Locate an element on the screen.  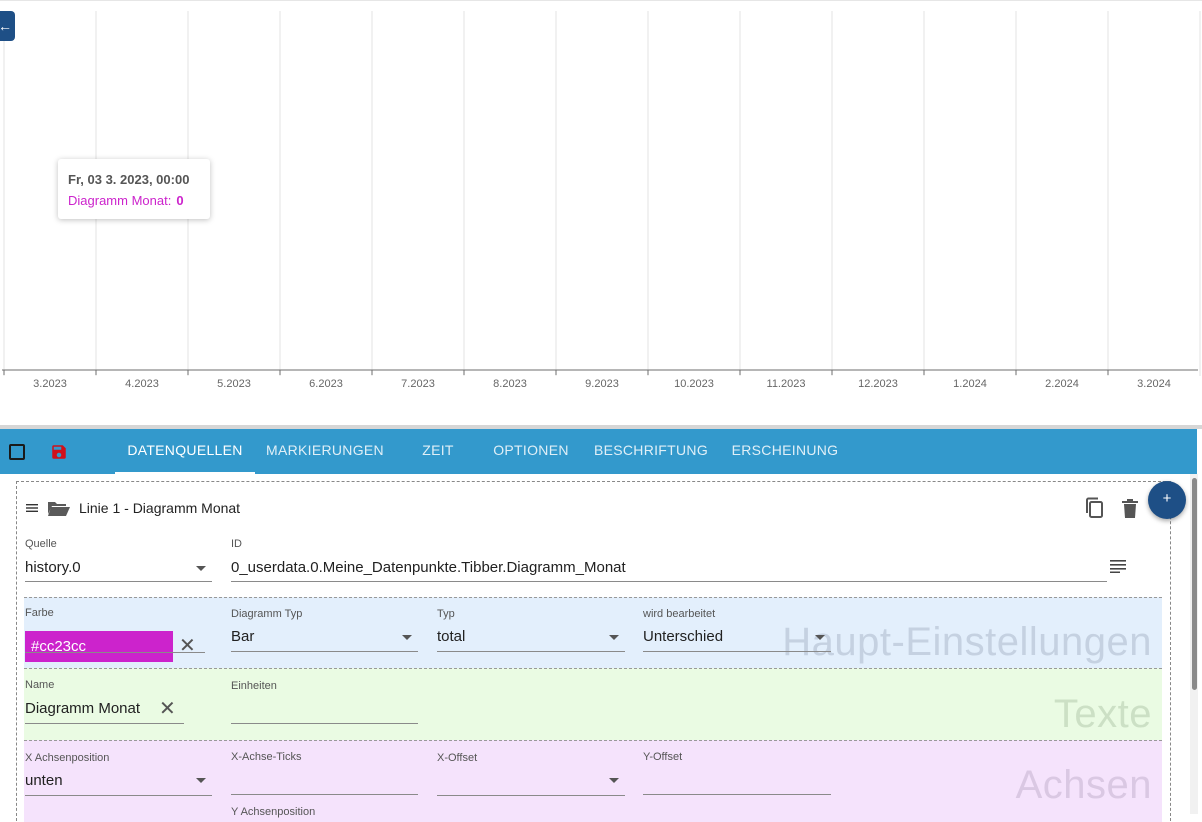
clear-color-icon: ✕ is located at coordinates (187, 646).